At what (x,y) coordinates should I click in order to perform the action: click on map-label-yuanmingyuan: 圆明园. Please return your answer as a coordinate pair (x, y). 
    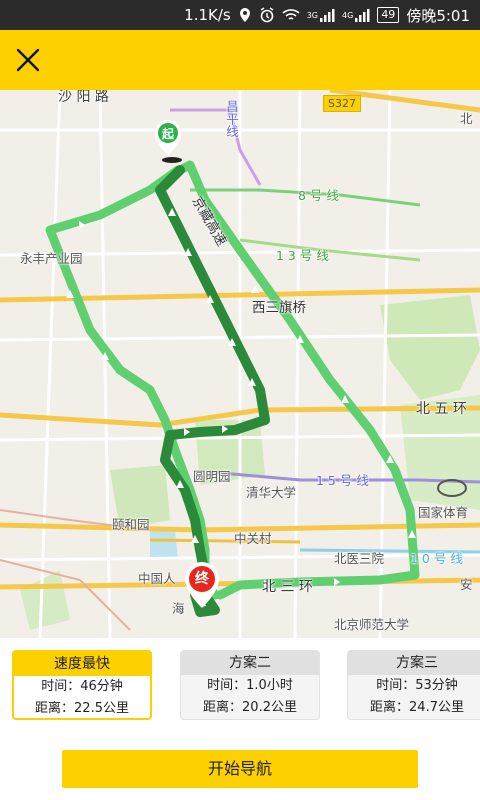
    Looking at the image, I should click on (212, 476).